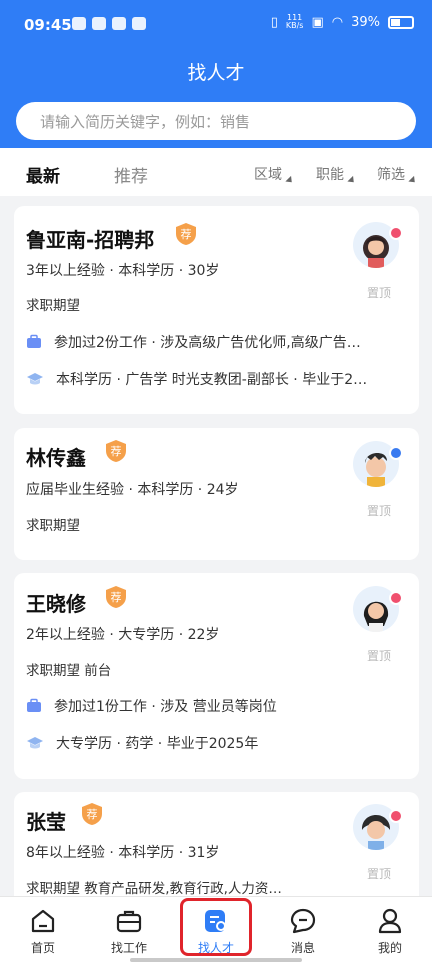 The width and height of the screenshot is (432, 964). Describe the element at coordinates (56, 458) in the screenshot. I see `candidate-name: 林传鑫` at that location.